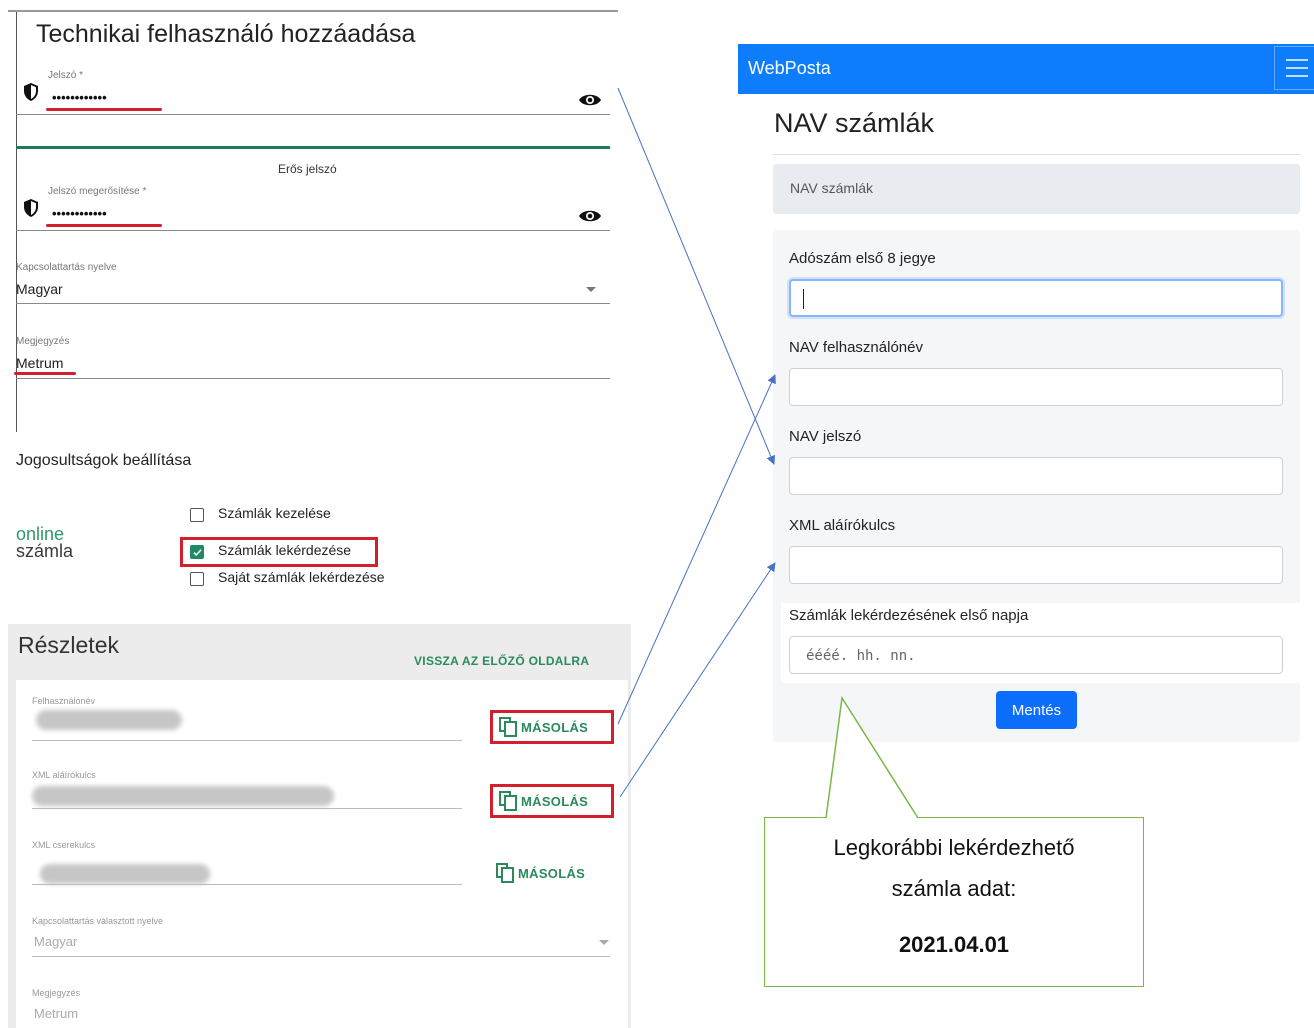 This screenshot has height=1028, width=1314. Describe the element at coordinates (79, 213) in the screenshot. I see `confirm-password-input: ••••••••••••` at that location.